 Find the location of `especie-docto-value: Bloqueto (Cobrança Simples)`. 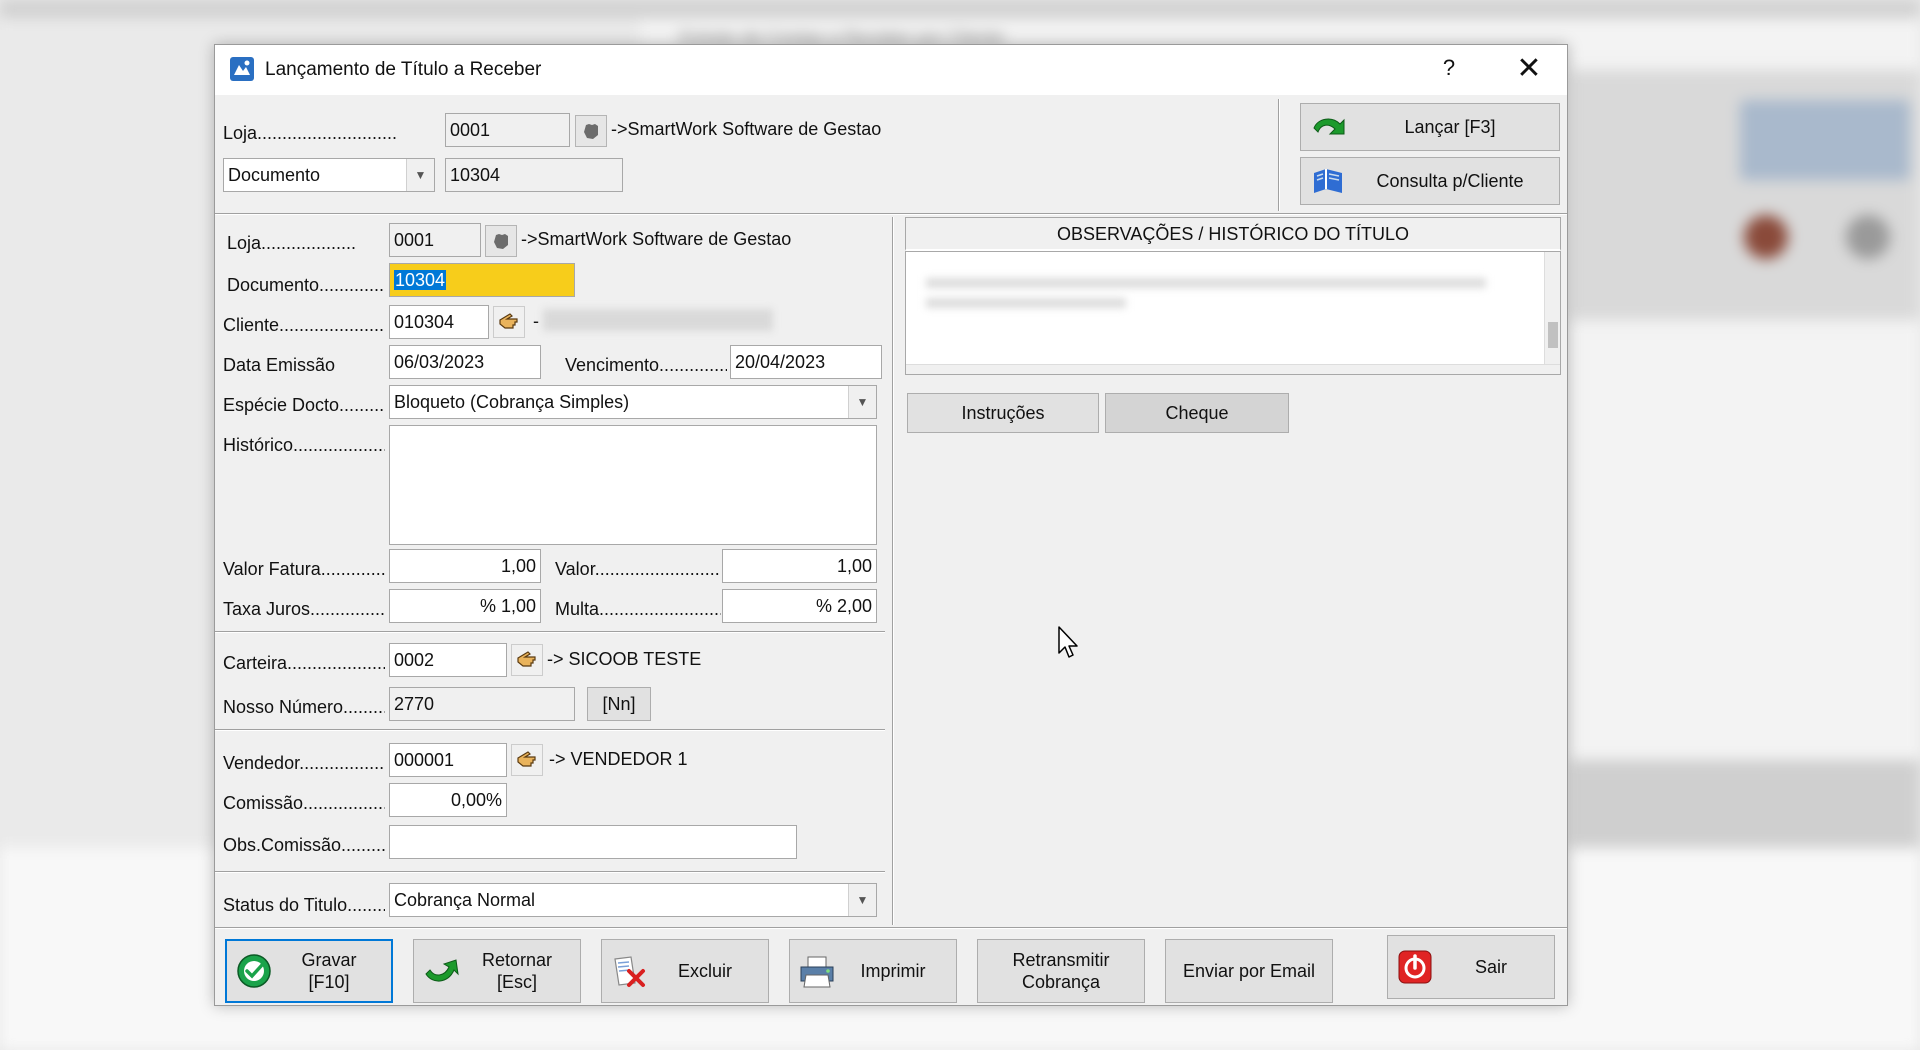

especie-docto-value: Bloqueto (Cobrança Simples) is located at coordinates (512, 402).